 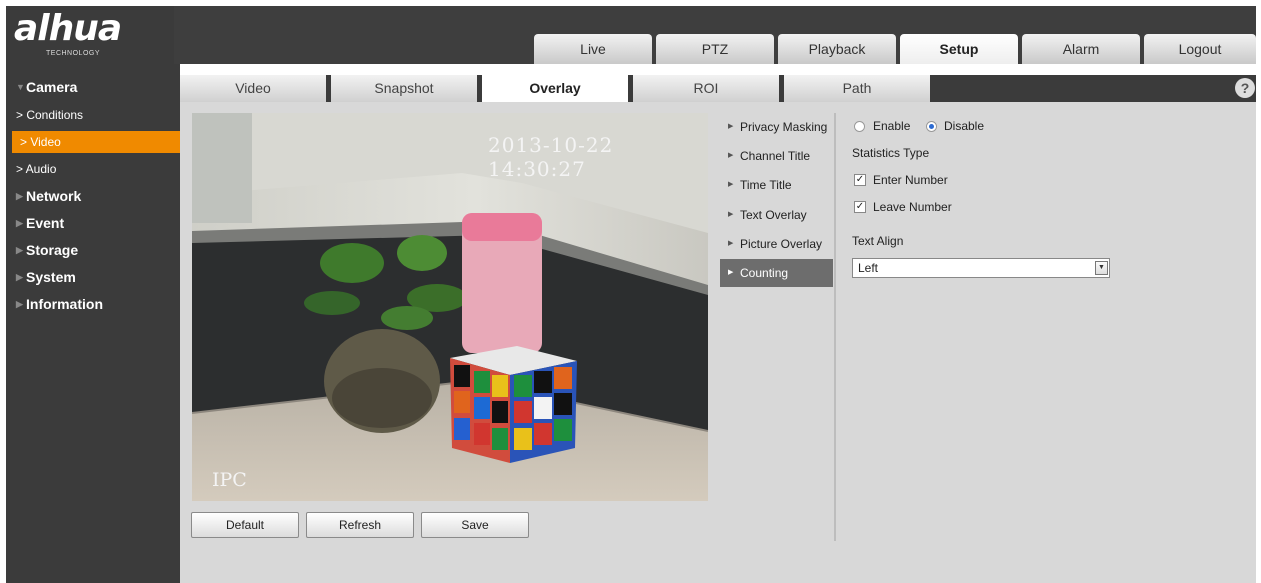 I want to click on sidebar-item-label: Information, so click(x=64, y=304).